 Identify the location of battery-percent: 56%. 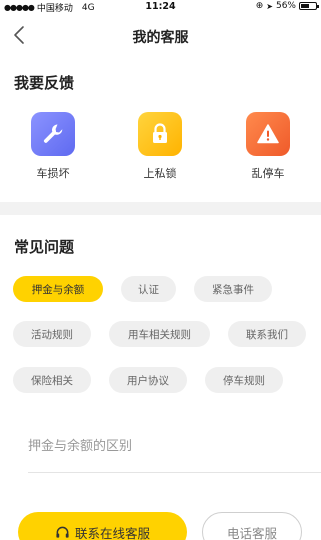
(285, 6).